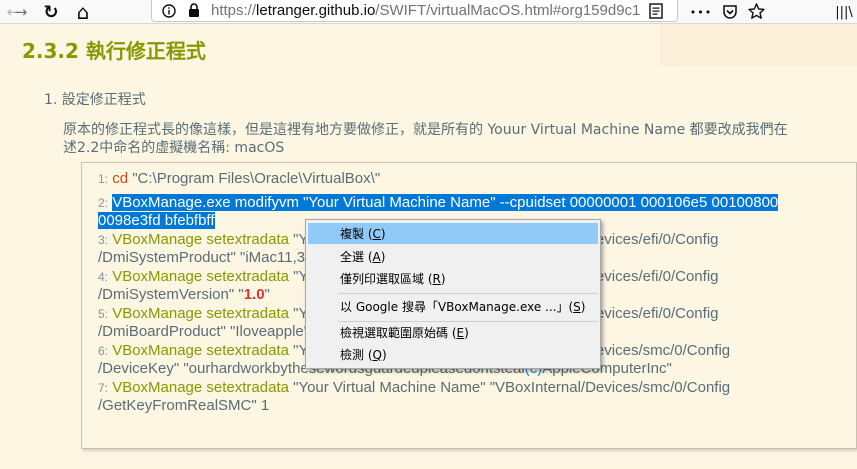  What do you see at coordinates (103, 179) in the screenshot?
I see `line-number: 1:` at bounding box center [103, 179].